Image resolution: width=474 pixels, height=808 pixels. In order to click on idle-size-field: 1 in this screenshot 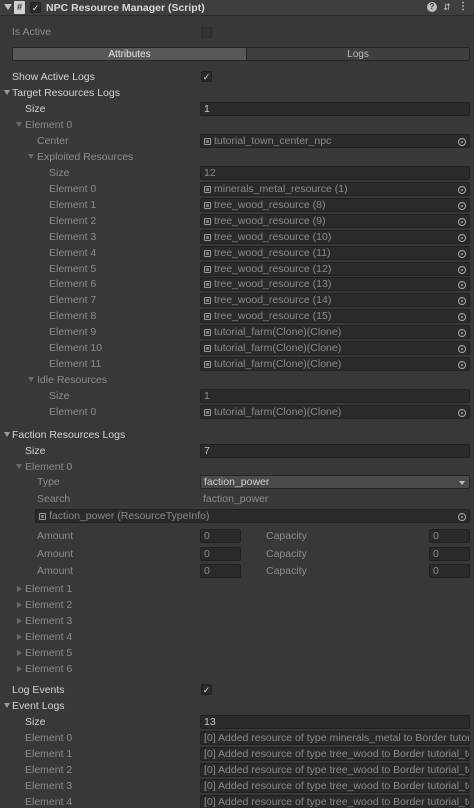, I will do `click(335, 396)`.